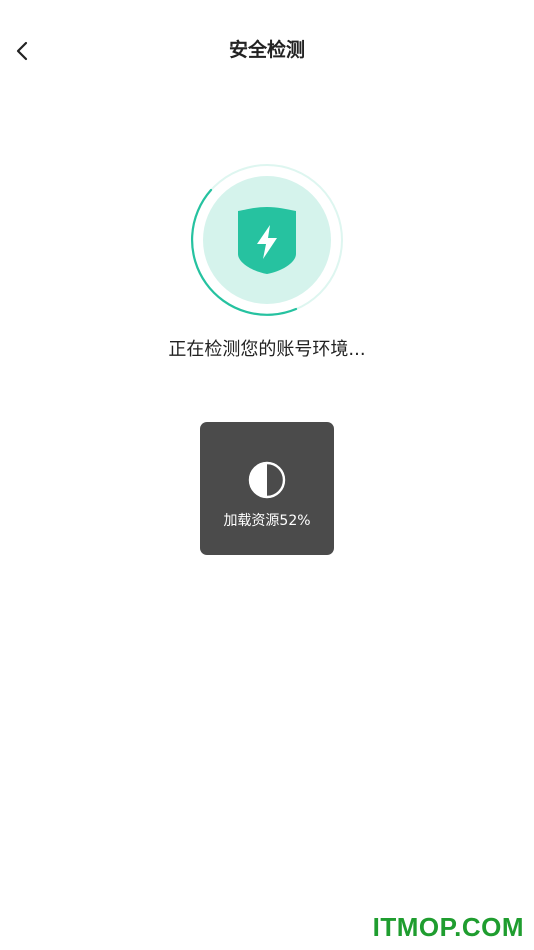 This screenshot has width=534, height=950. What do you see at coordinates (267, 480) in the screenshot?
I see `half-circle-loading-icon` at bounding box center [267, 480].